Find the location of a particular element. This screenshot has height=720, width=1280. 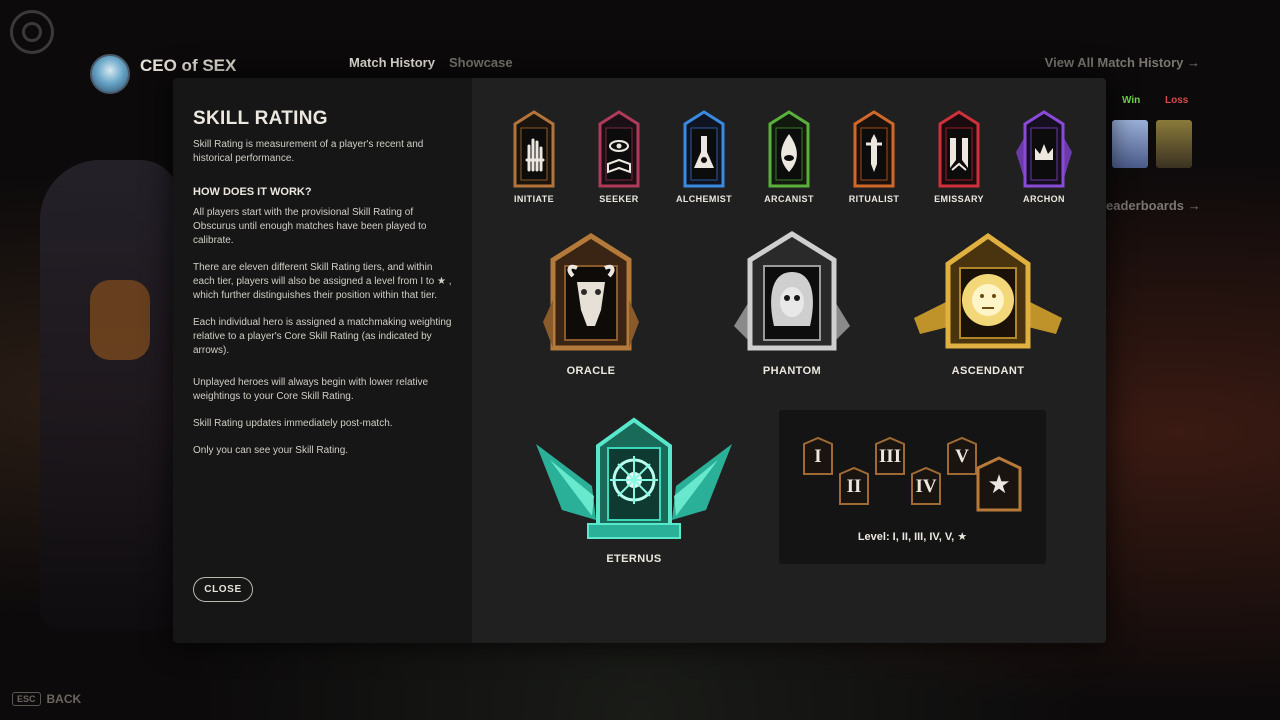

level-numeral: III is located at coordinates (890, 456).